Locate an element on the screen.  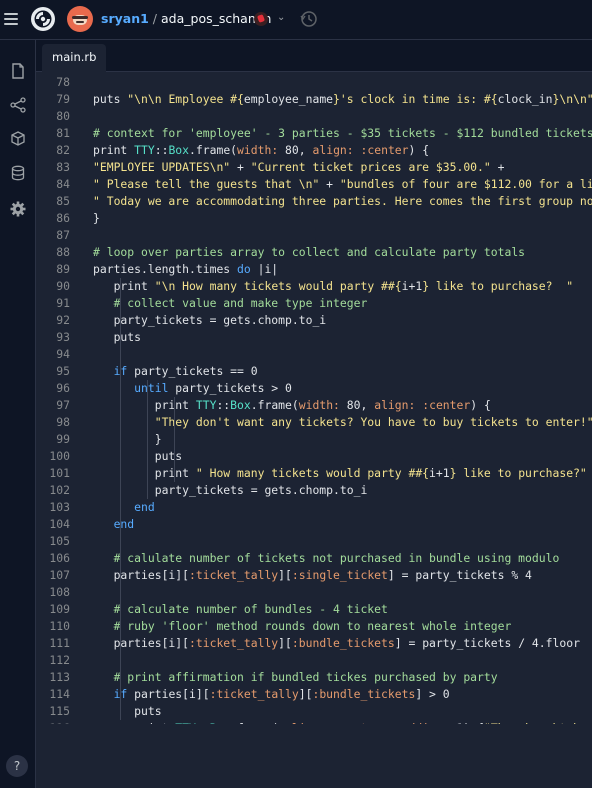
avatar is located at coordinates (80, 19).